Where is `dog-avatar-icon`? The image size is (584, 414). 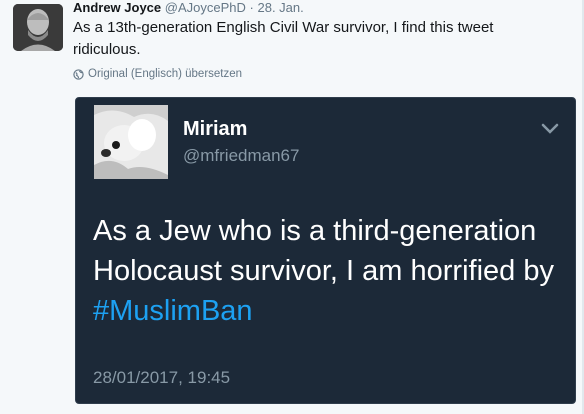
dog-avatar-icon is located at coordinates (131, 142).